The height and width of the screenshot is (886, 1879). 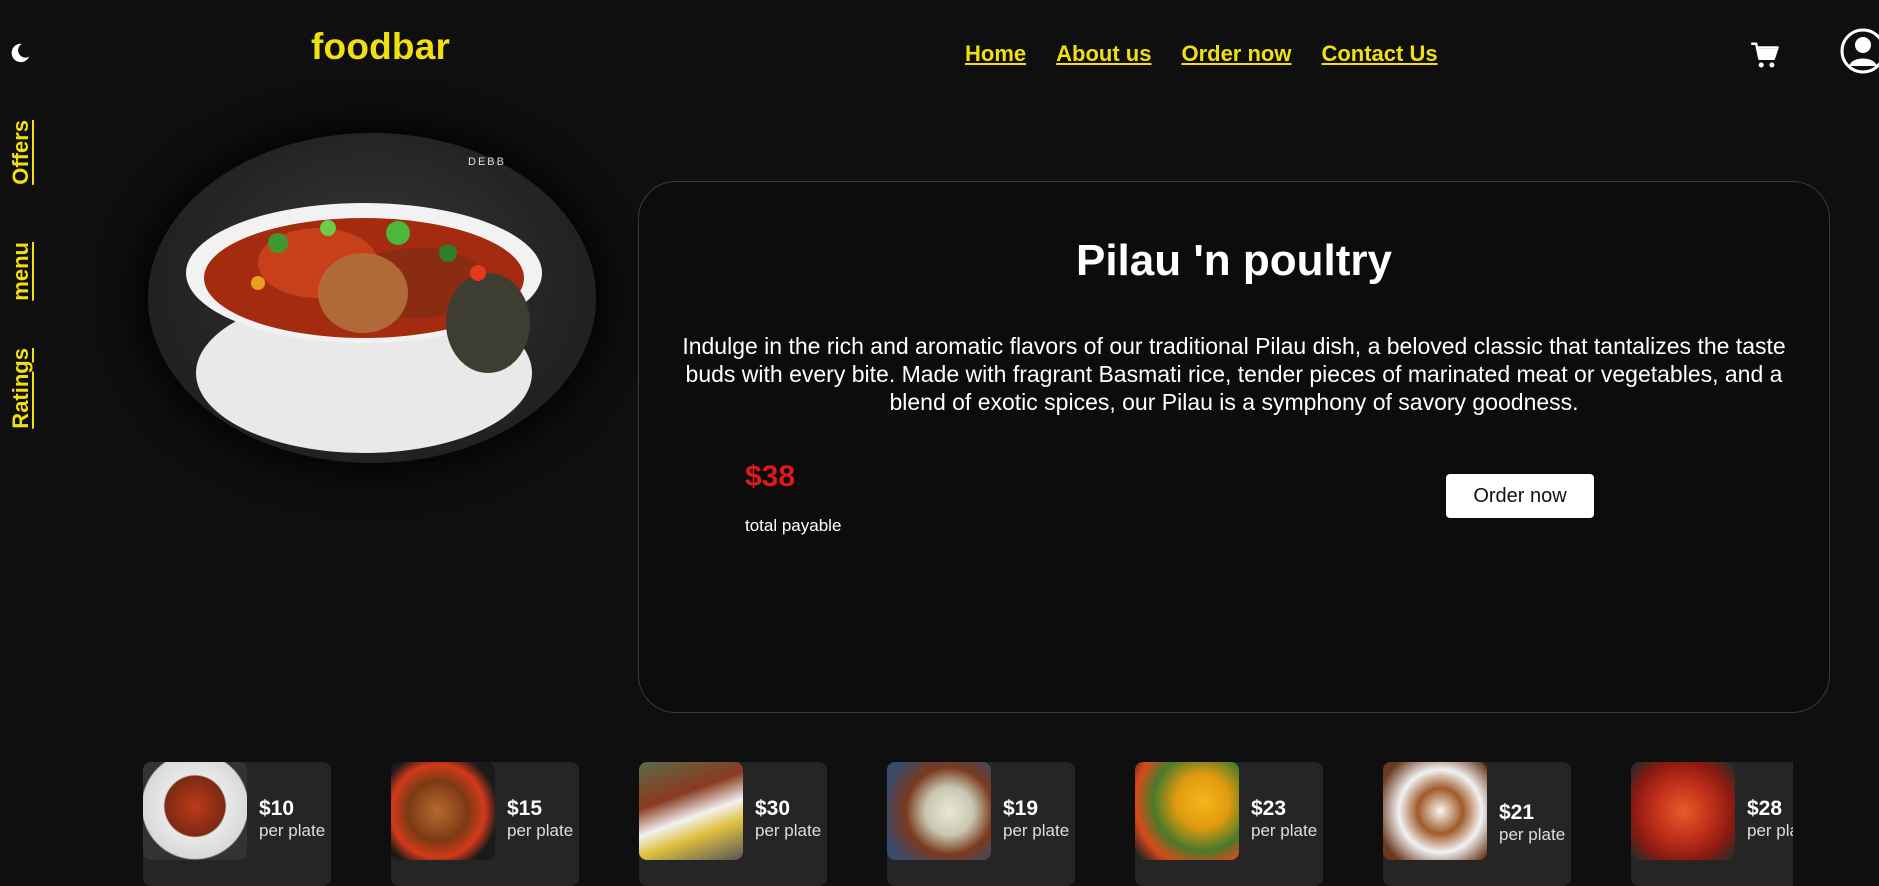 I want to click on nav-home: Home, so click(x=995, y=54).